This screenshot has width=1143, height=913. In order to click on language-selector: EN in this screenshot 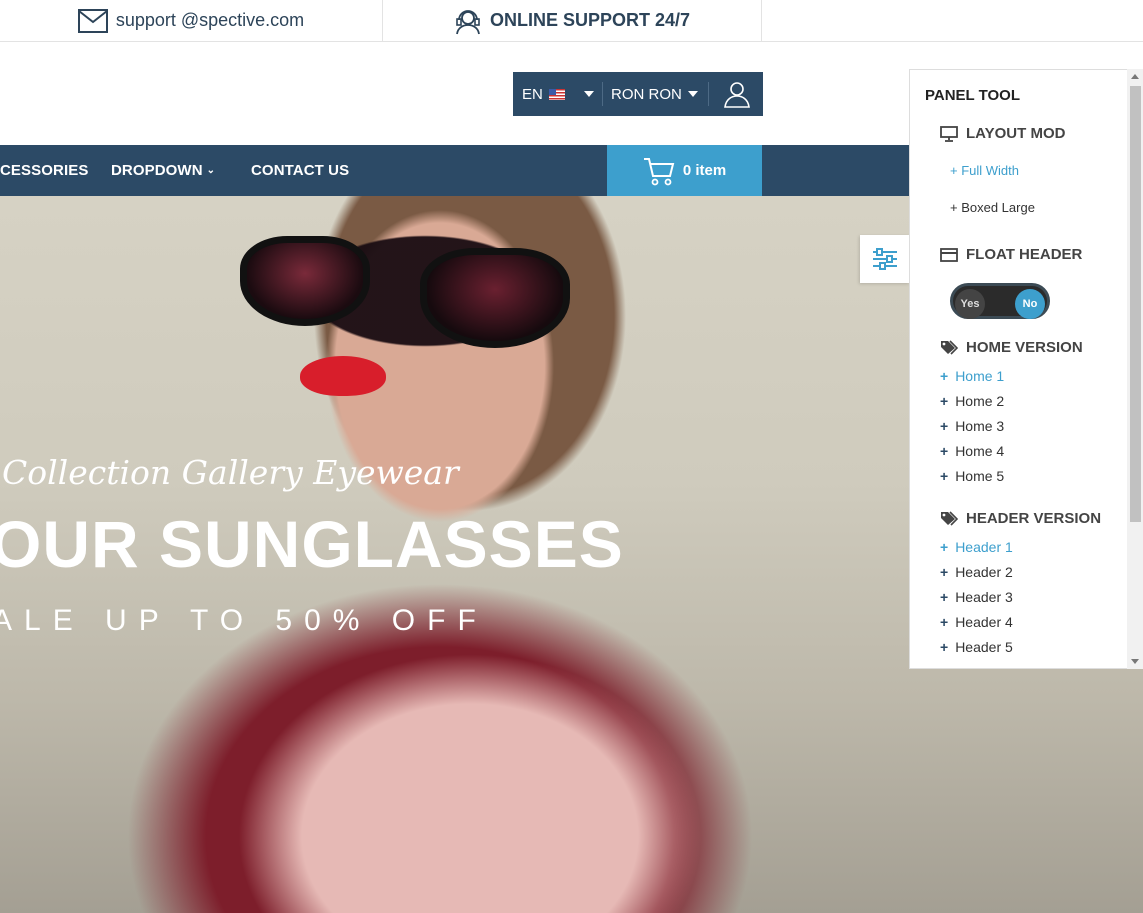, I will do `click(558, 94)`.